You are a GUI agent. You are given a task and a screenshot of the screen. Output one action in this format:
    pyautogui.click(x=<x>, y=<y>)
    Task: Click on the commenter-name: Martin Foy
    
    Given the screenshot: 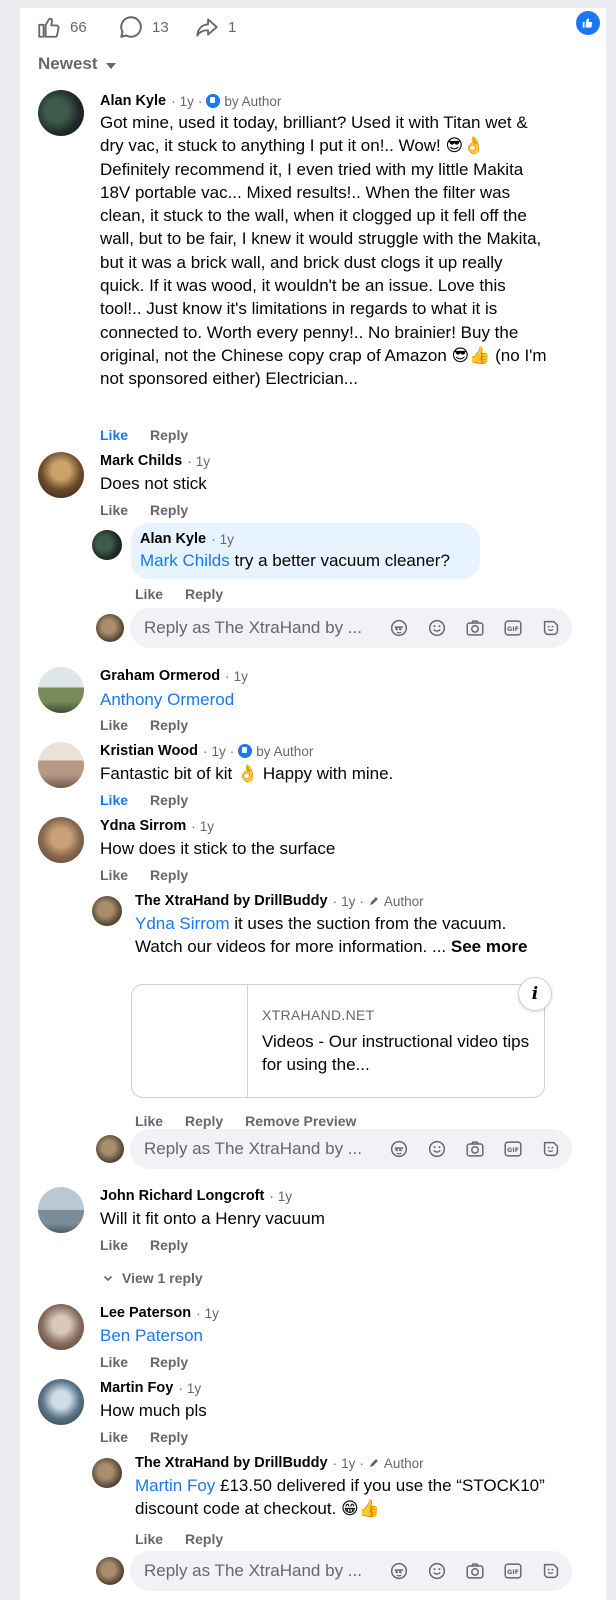 What is the action you would take?
    pyautogui.click(x=136, y=1388)
    